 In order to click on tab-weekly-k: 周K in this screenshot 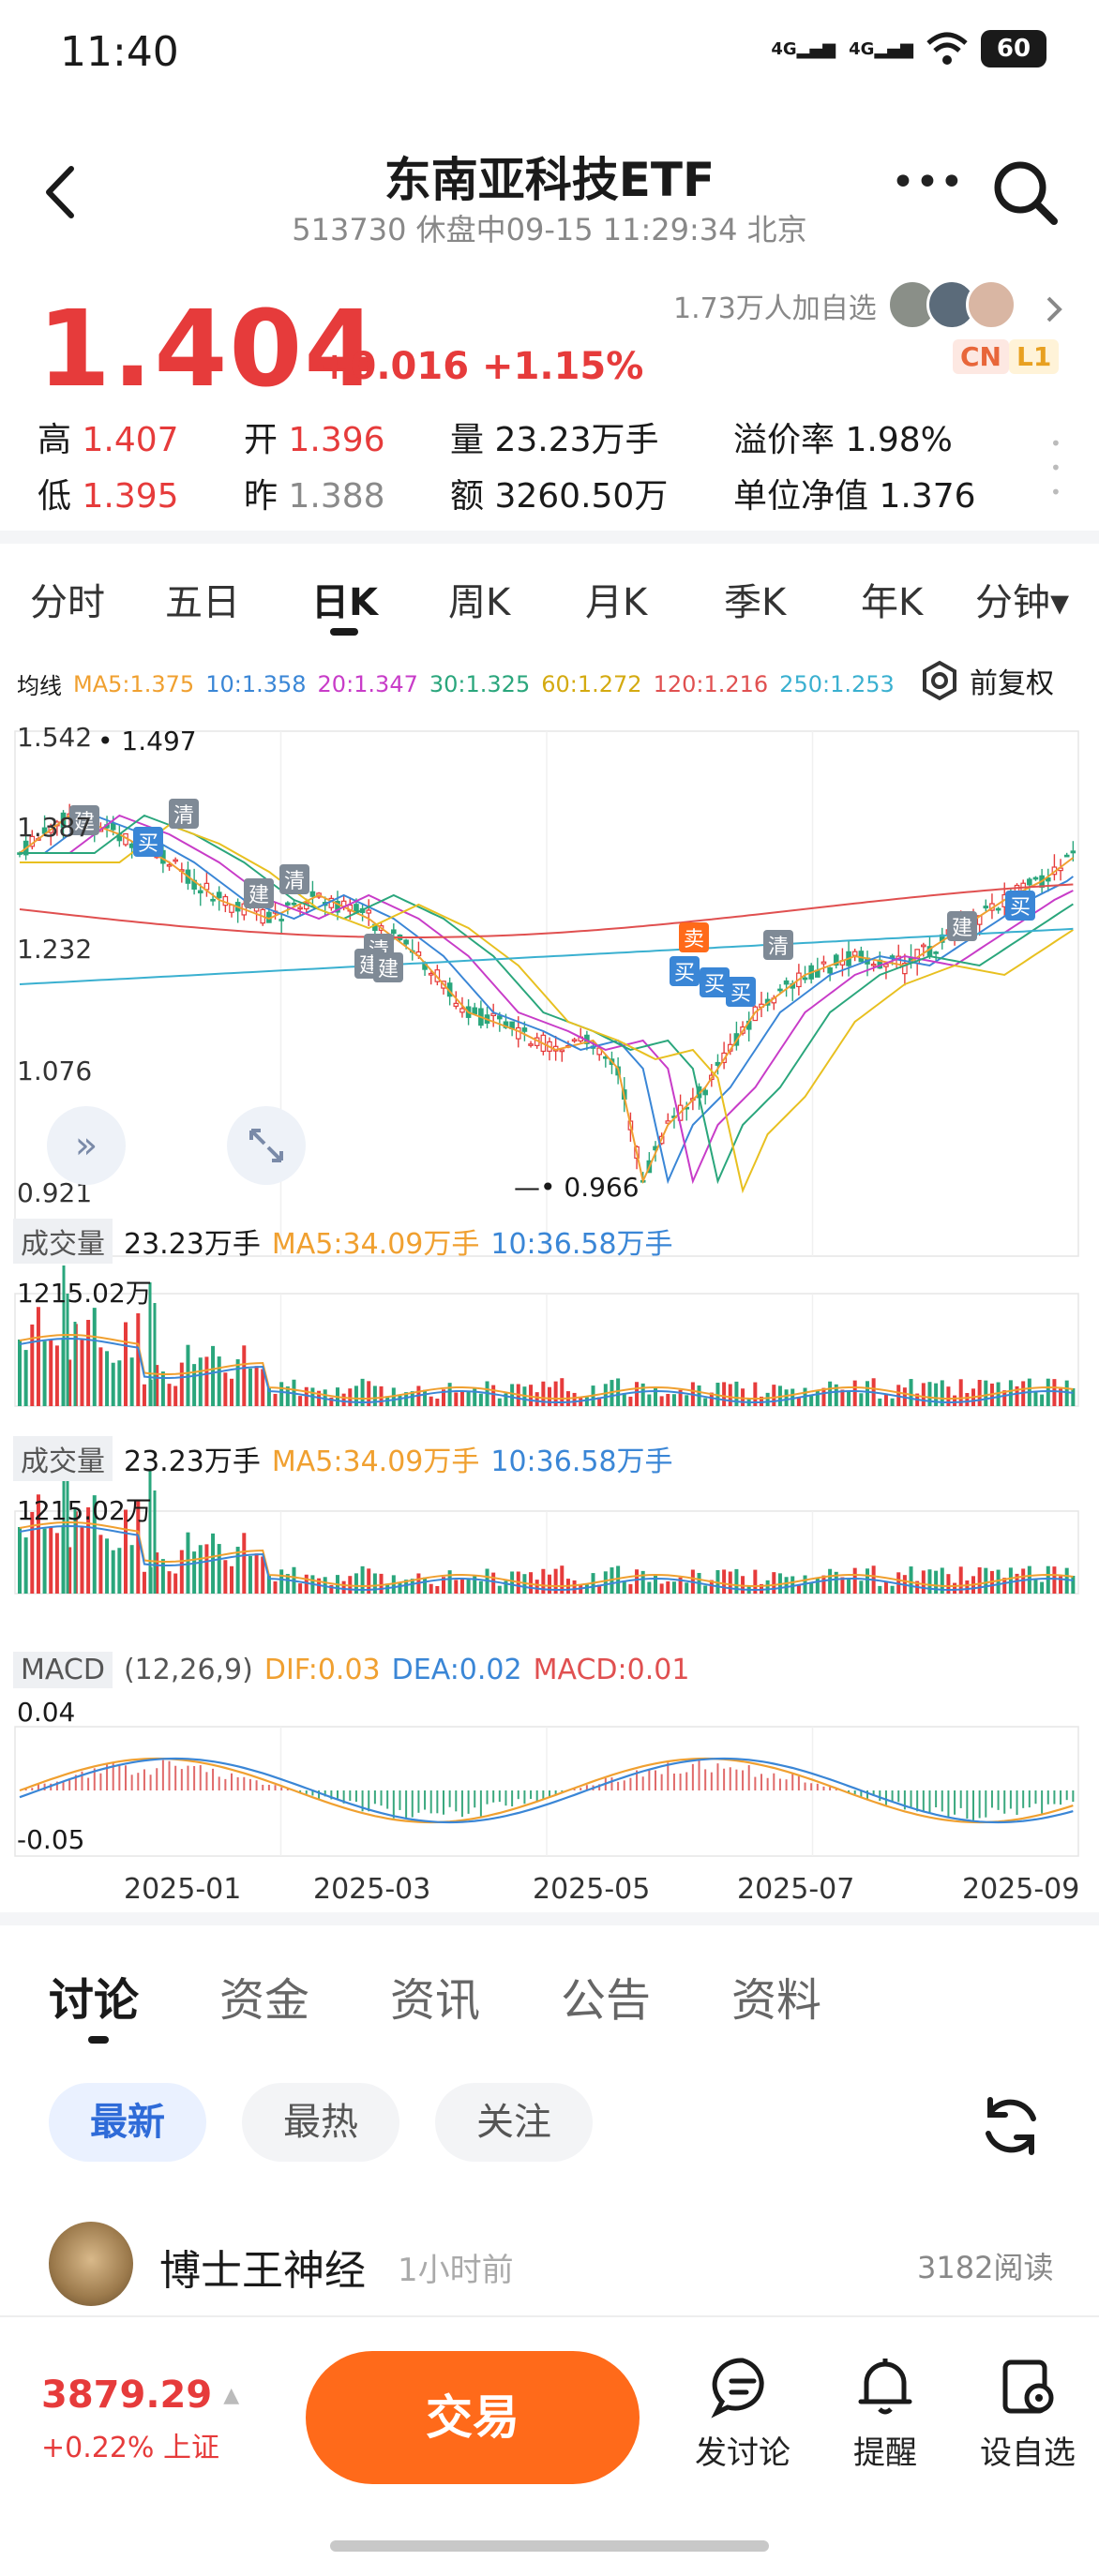, I will do `click(479, 599)`.